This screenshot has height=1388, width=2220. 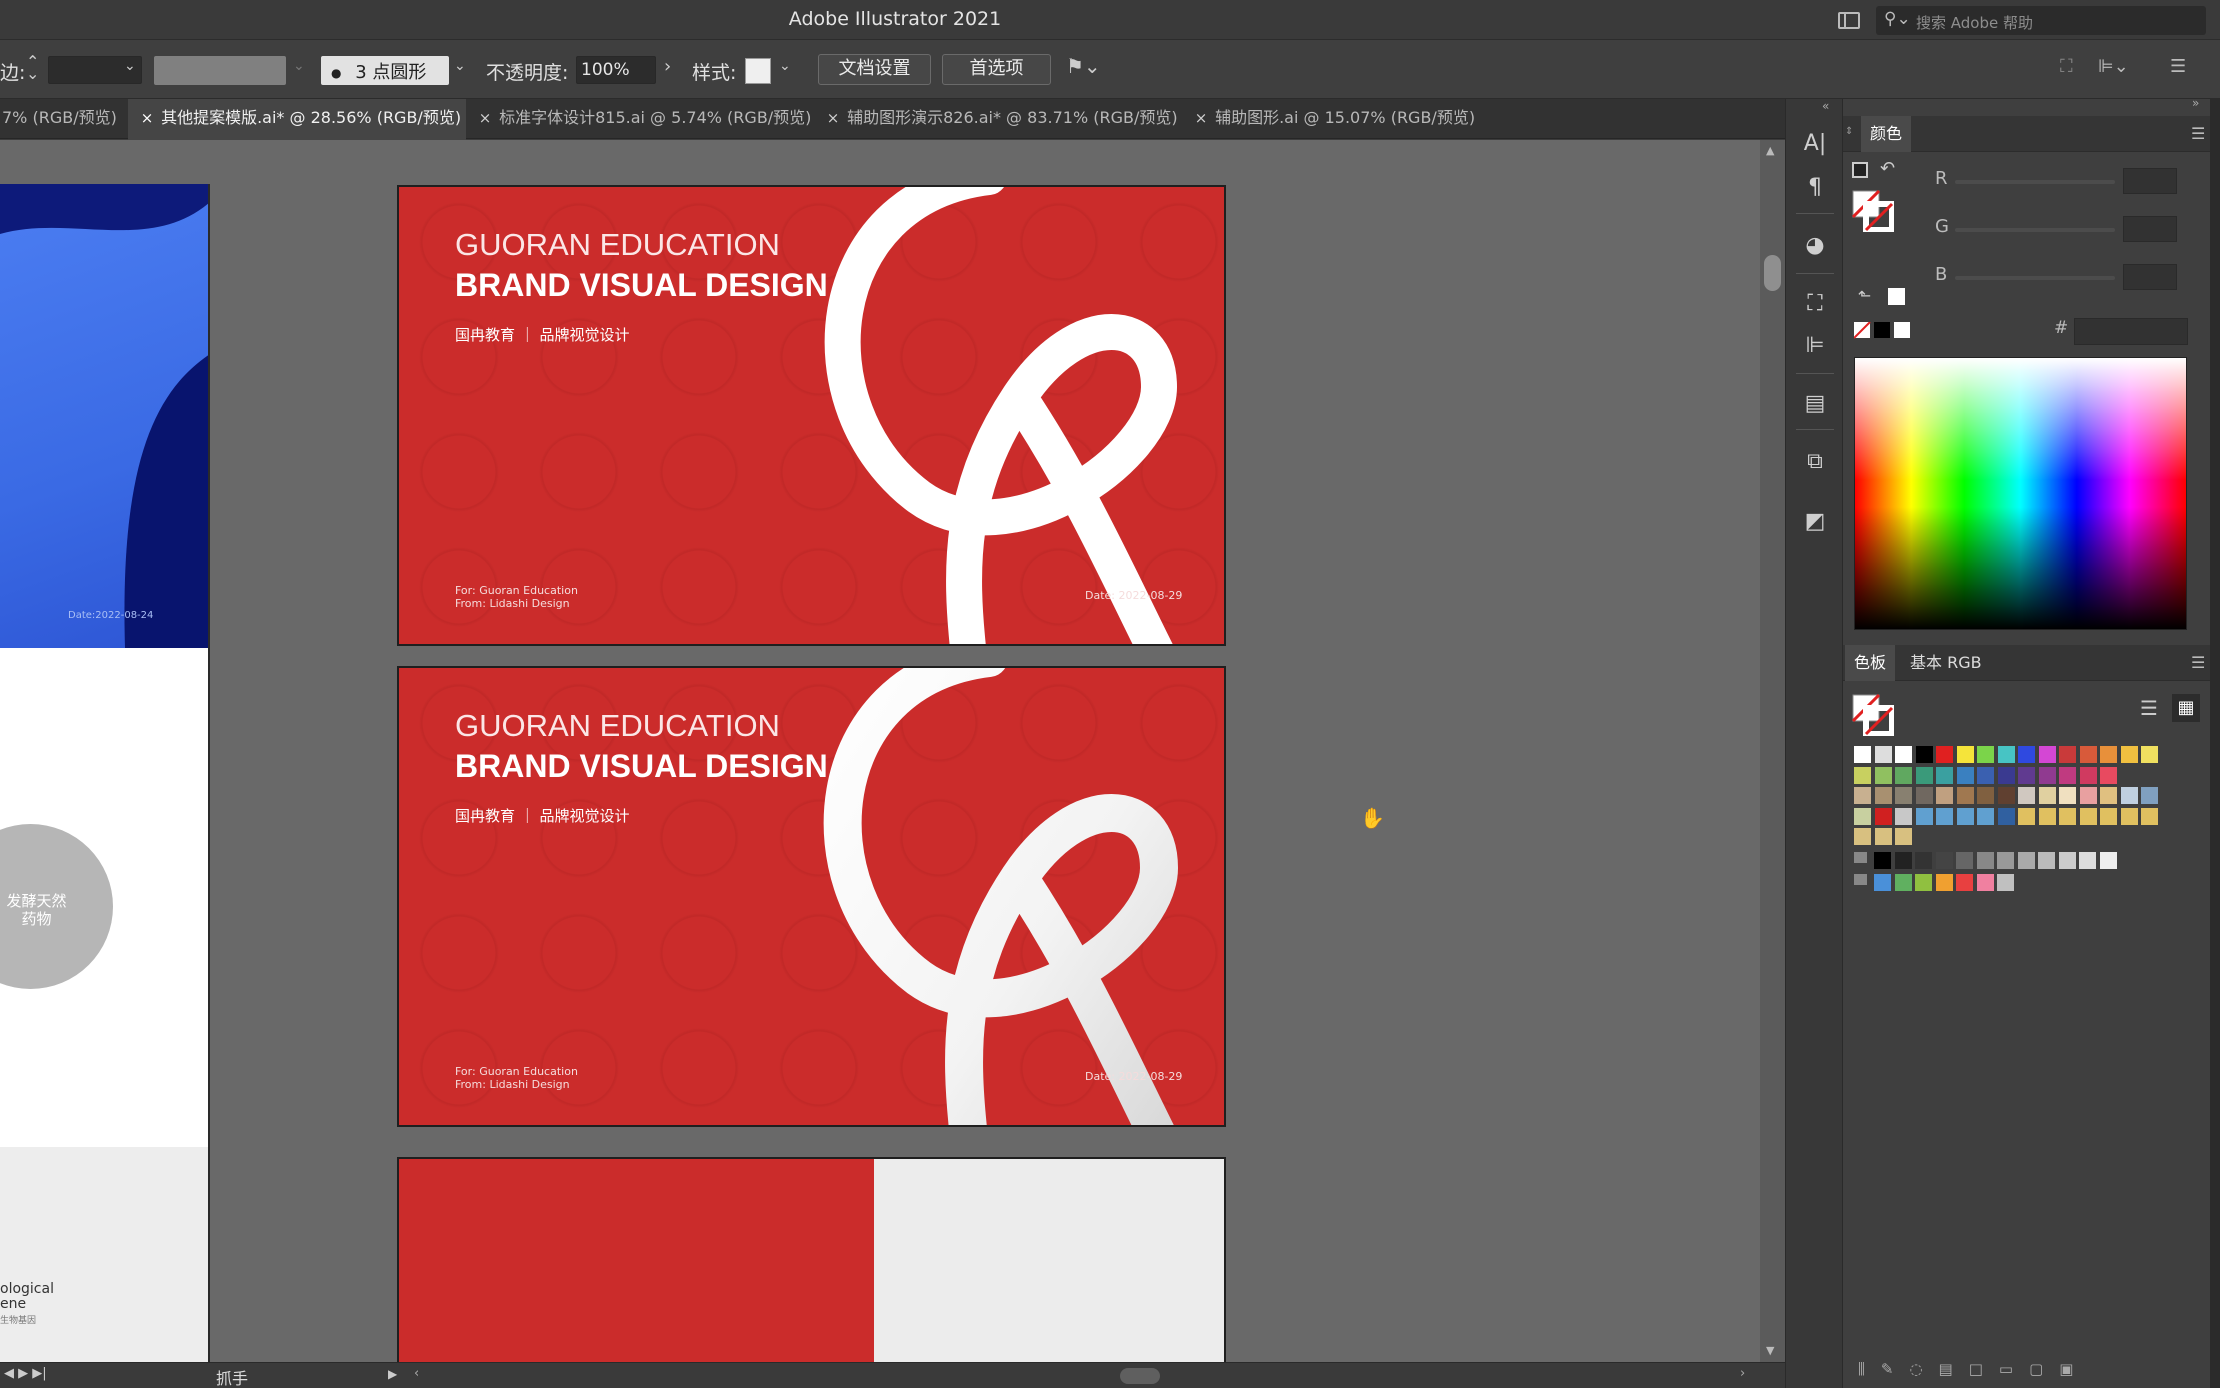 What do you see at coordinates (1849, 20) in the screenshot?
I see `workspace-panel-icon` at bounding box center [1849, 20].